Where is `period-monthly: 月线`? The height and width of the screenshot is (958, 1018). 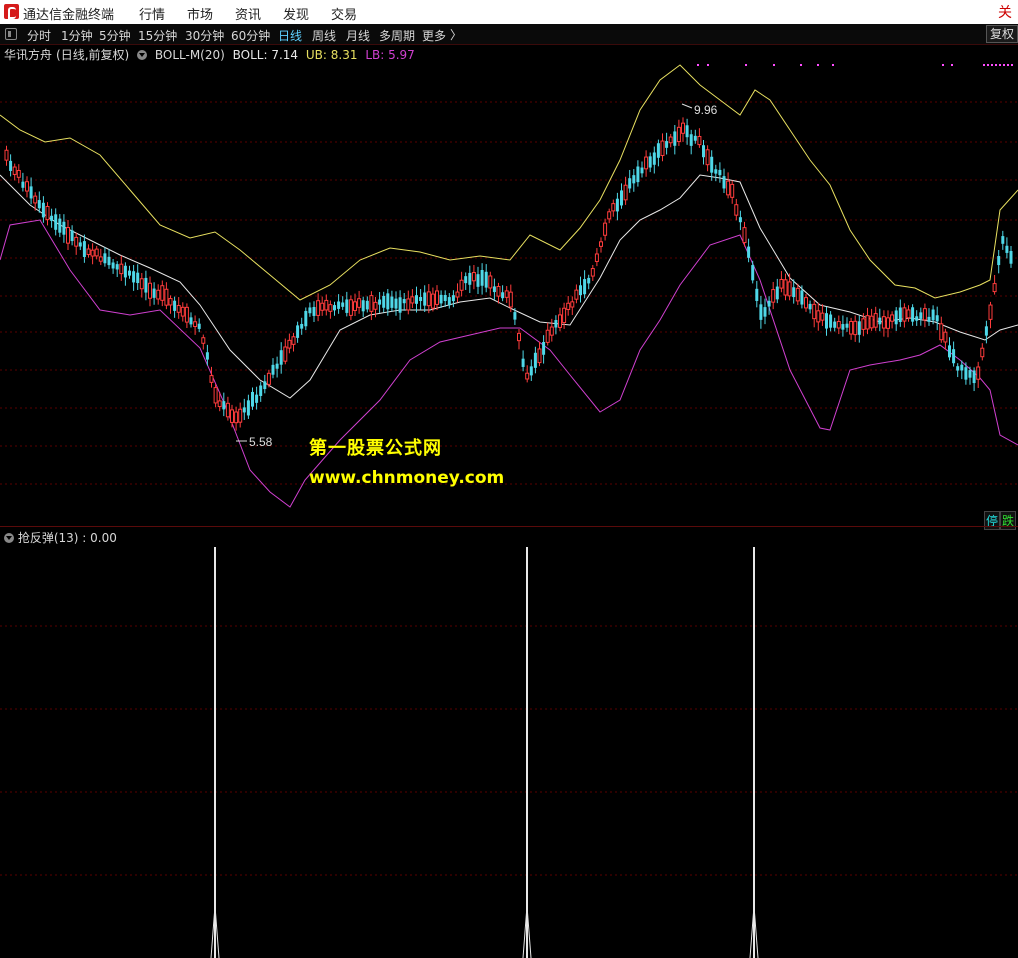 period-monthly: 月线 is located at coordinates (358, 35).